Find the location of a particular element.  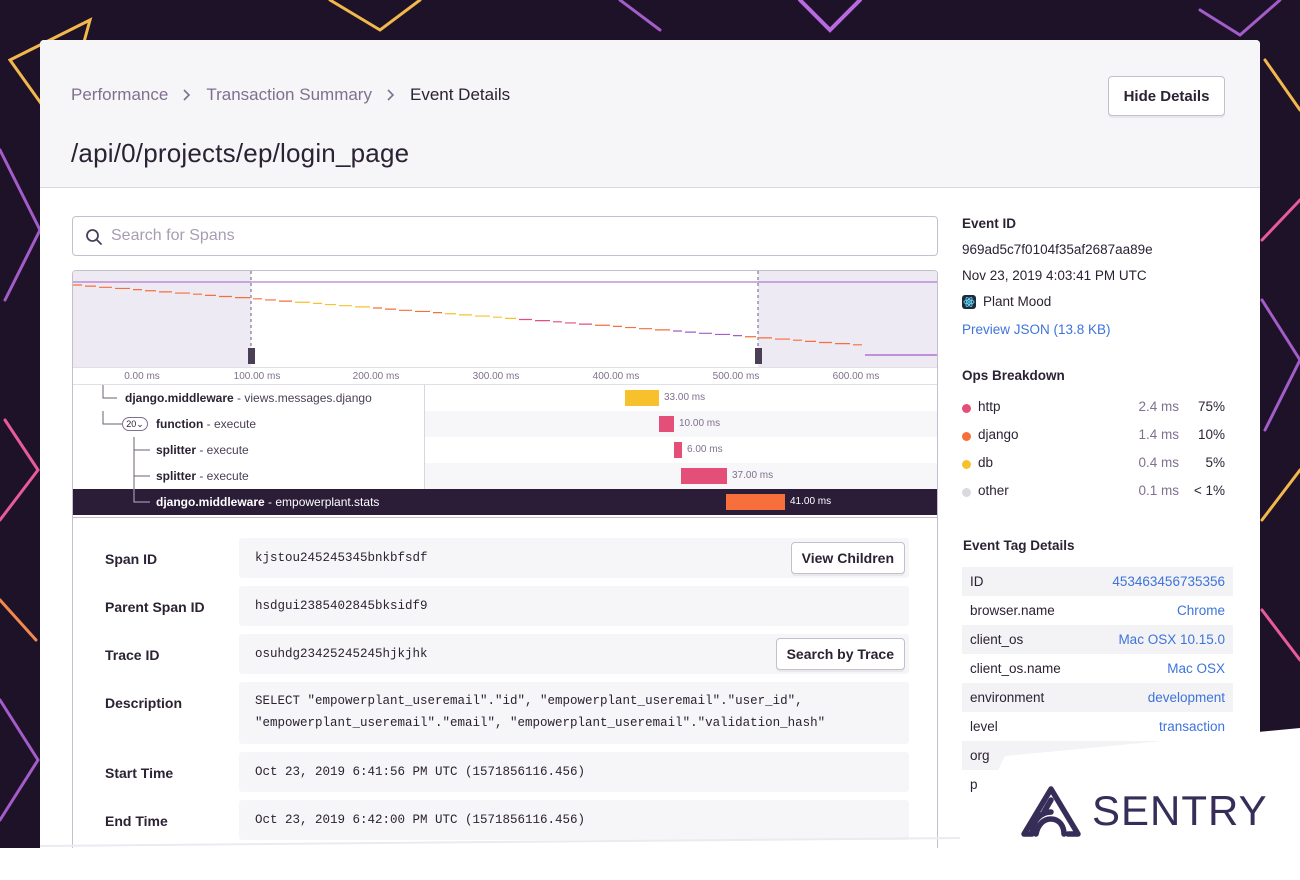

ops-time: 0.4 ms is located at coordinates (1158, 462).